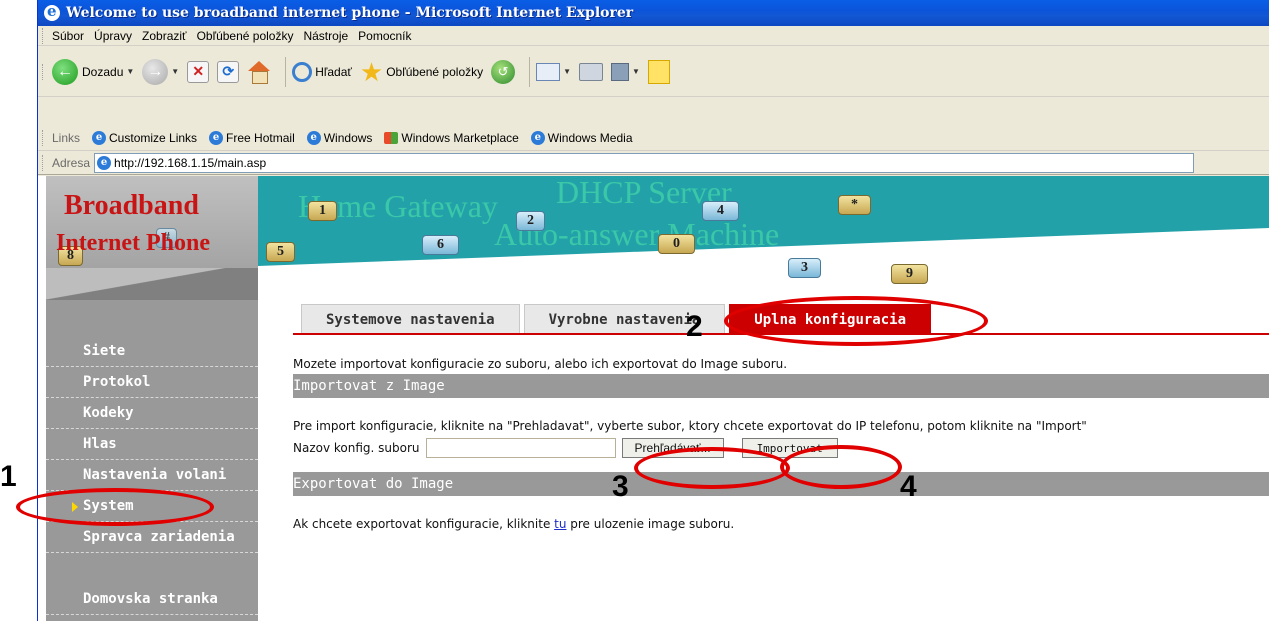 The width and height of the screenshot is (1269, 621). Describe the element at coordinates (228, 71) in the screenshot. I see `refresh-button: ⟳` at that location.